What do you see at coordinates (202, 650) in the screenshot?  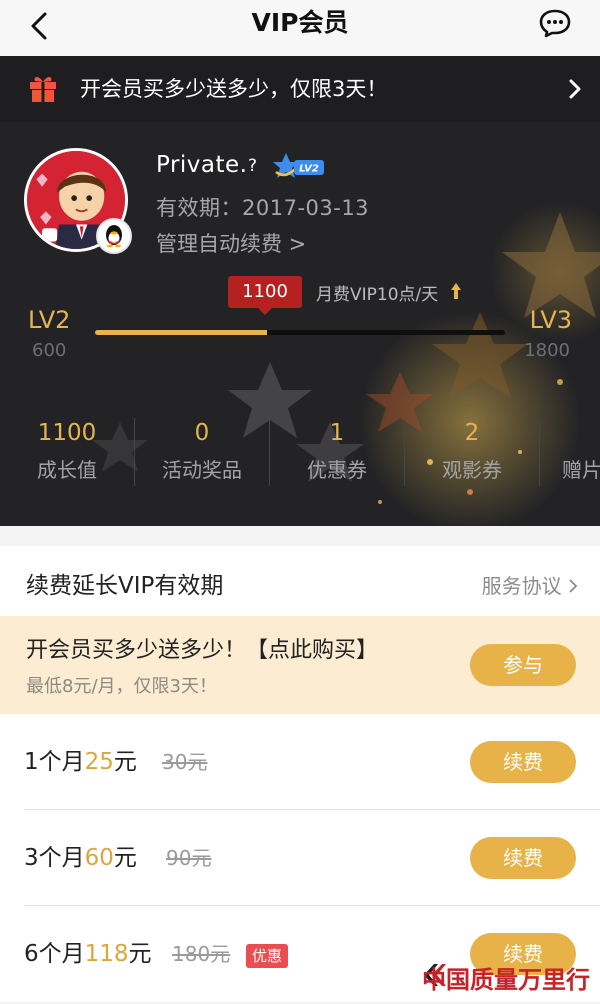 I see `offer-title: 开会员买多少送多少！【点此购买】` at bounding box center [202, 650].